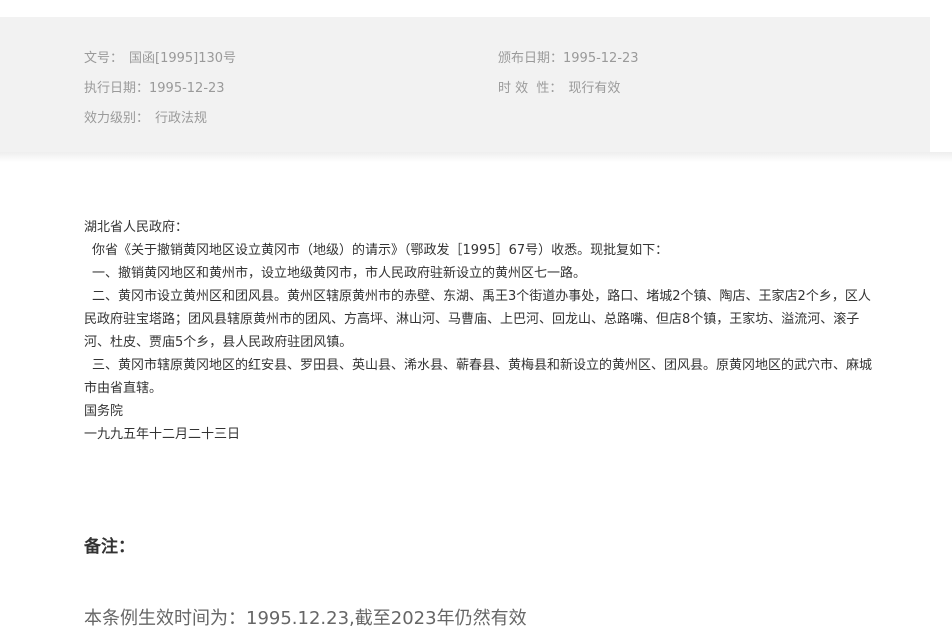  I want to click on effective-date-value: 1995-12-23, so click(187, 88).